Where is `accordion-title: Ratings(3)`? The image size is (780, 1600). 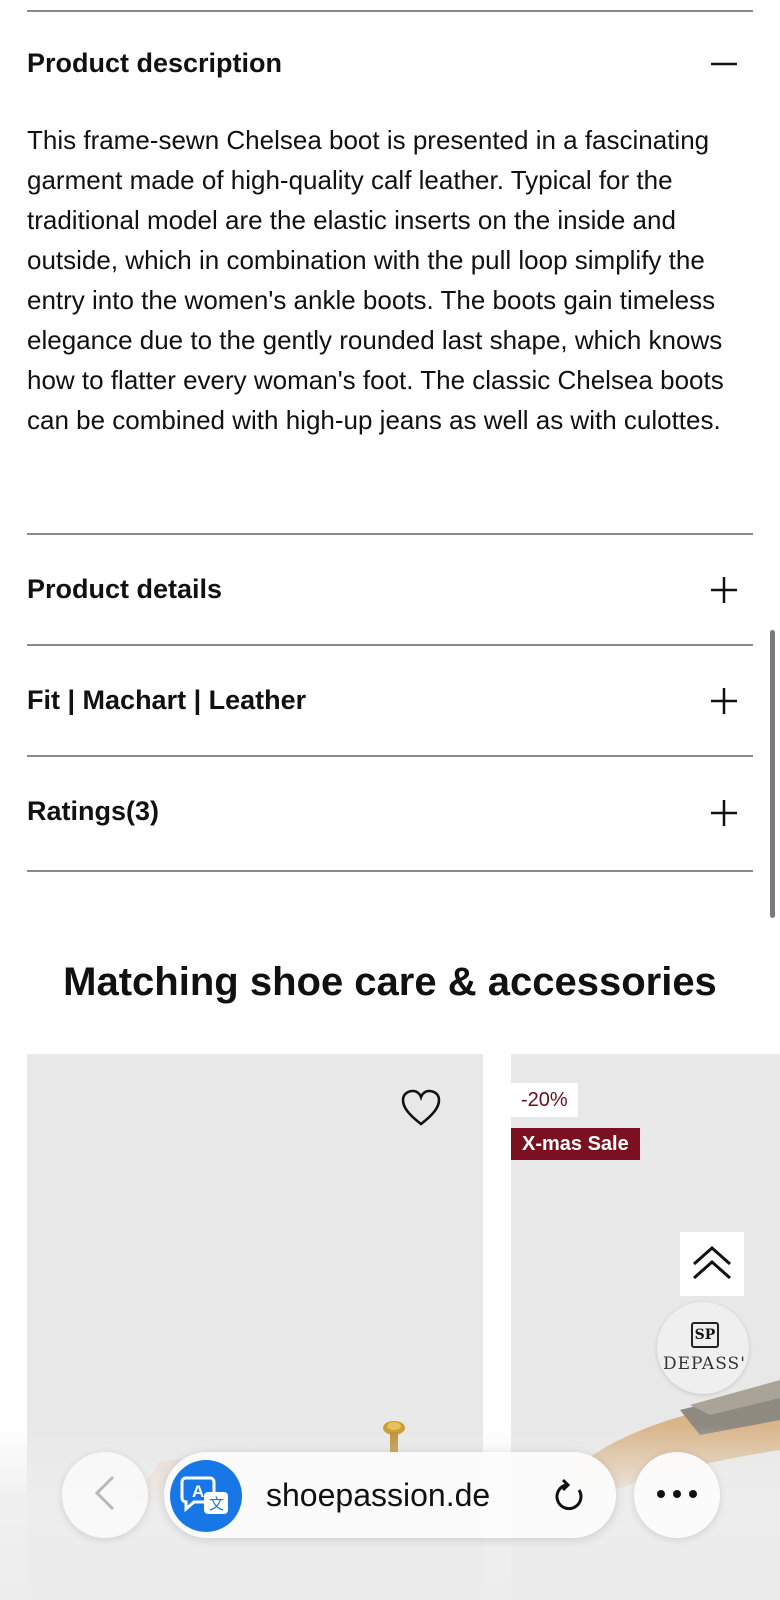 accordion-title: Ratings(3) is located at coordinates (93, 811).